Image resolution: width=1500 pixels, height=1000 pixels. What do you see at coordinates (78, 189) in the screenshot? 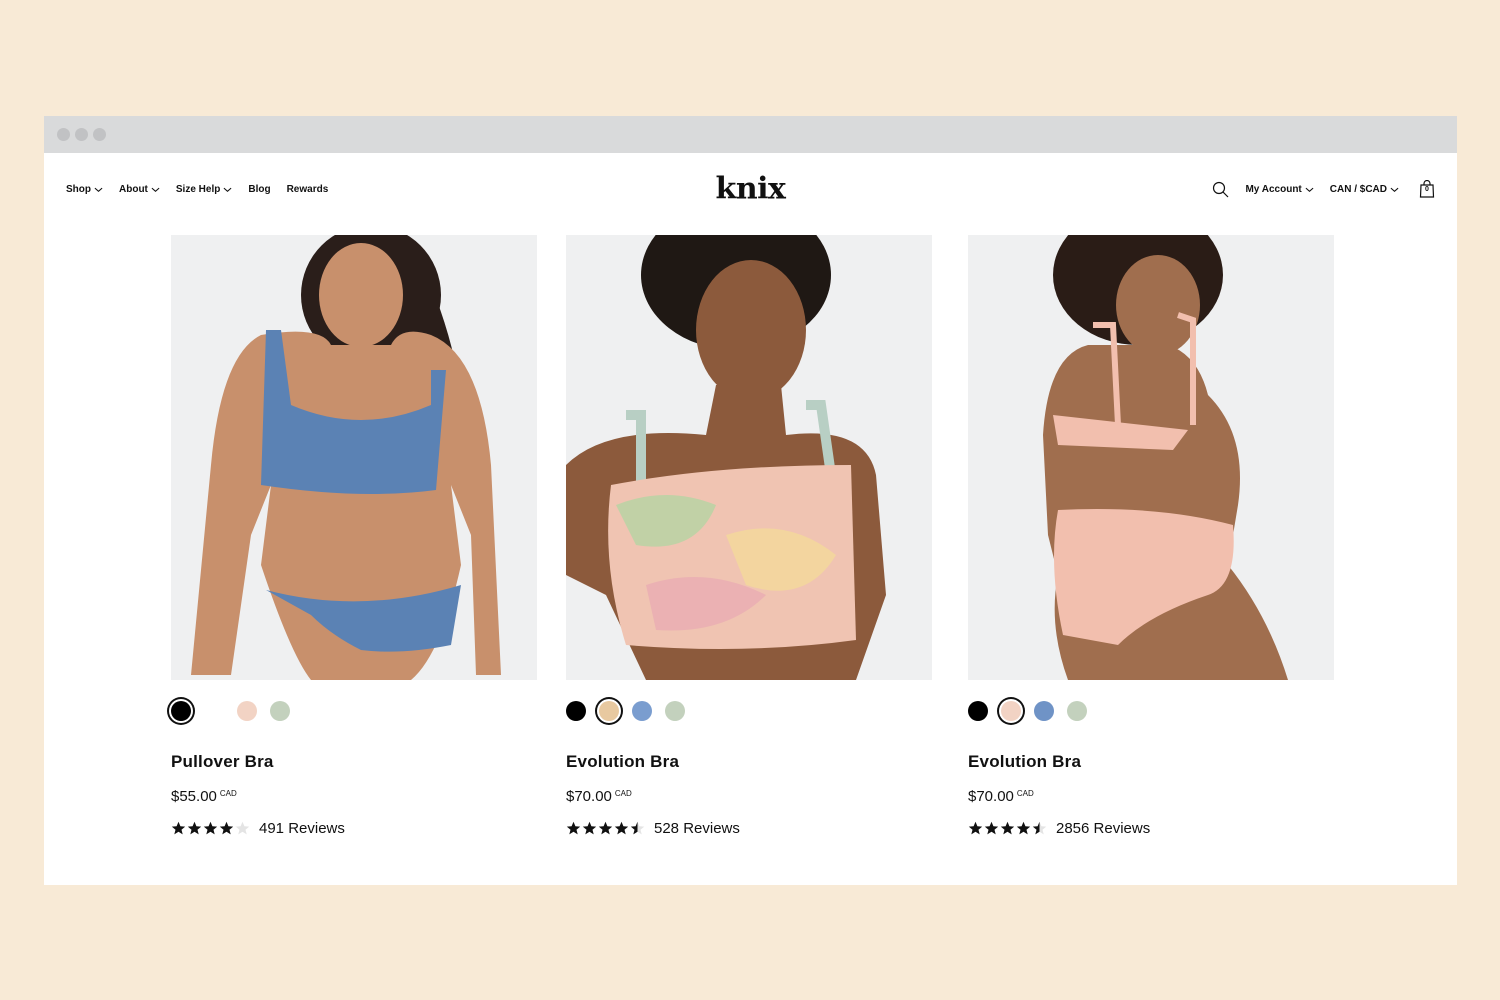
I see `nav-shop-label: Shop` at bounding box center [78, 189].